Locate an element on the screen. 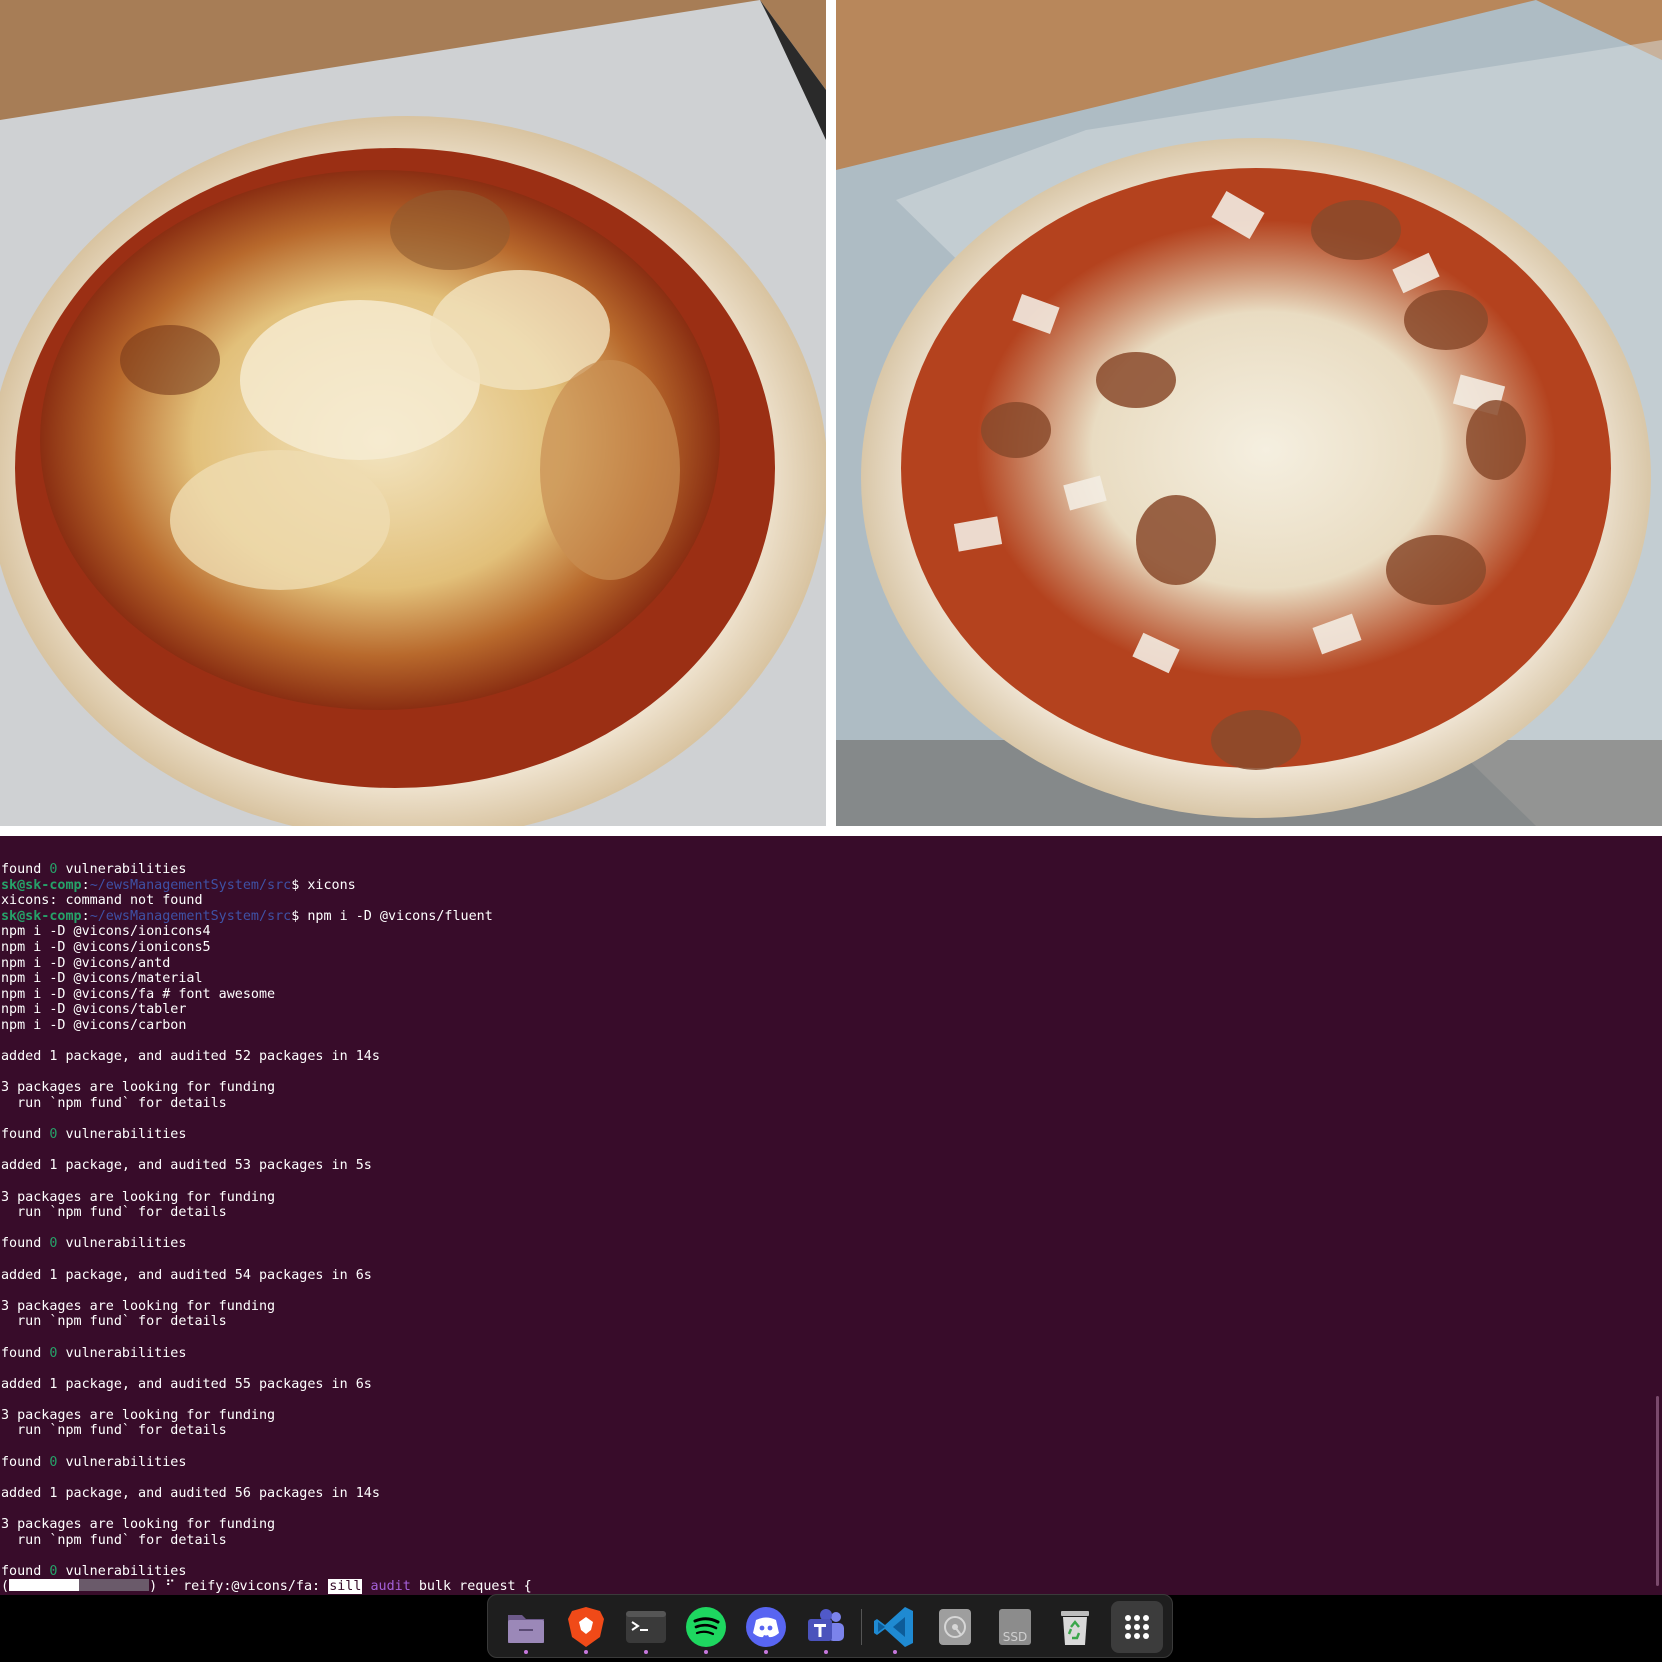 This screenshot has height=1662, width=1662. output-text: npm i -D @vicons/tabler is located at coordinates (94, 1010).